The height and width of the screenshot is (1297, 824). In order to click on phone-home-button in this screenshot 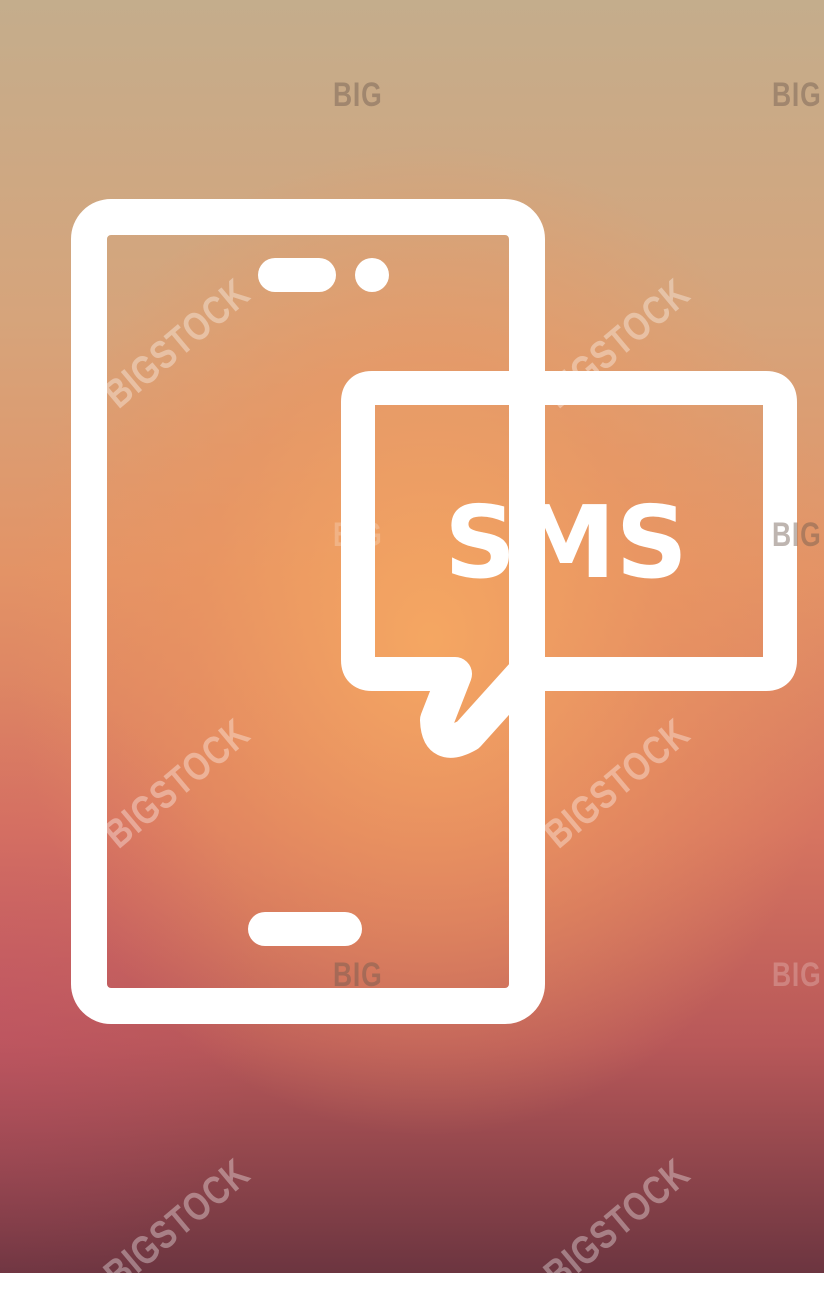, I will do `click(305, 929)`.